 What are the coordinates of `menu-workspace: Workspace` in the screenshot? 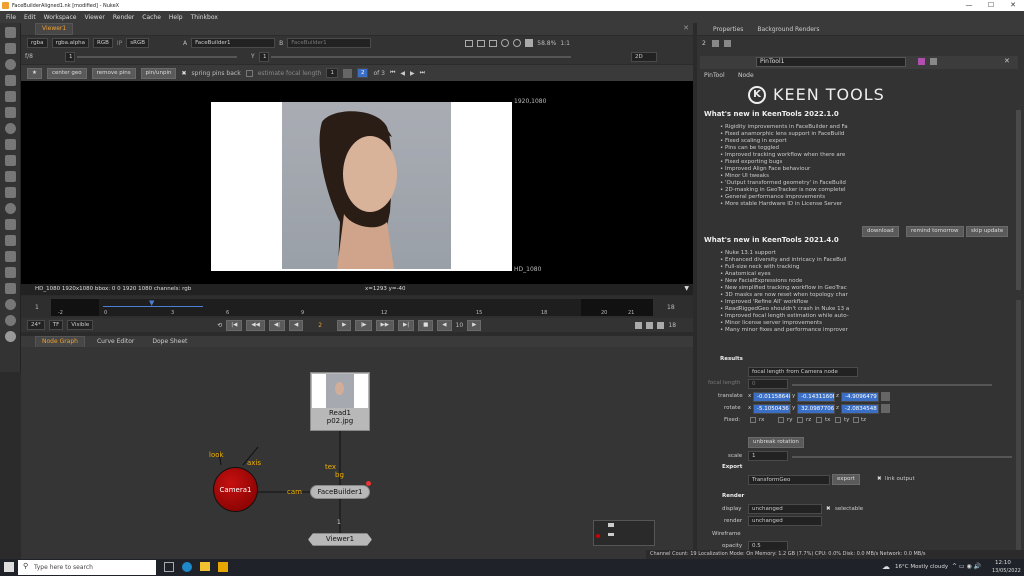 It's located at (60, 17).